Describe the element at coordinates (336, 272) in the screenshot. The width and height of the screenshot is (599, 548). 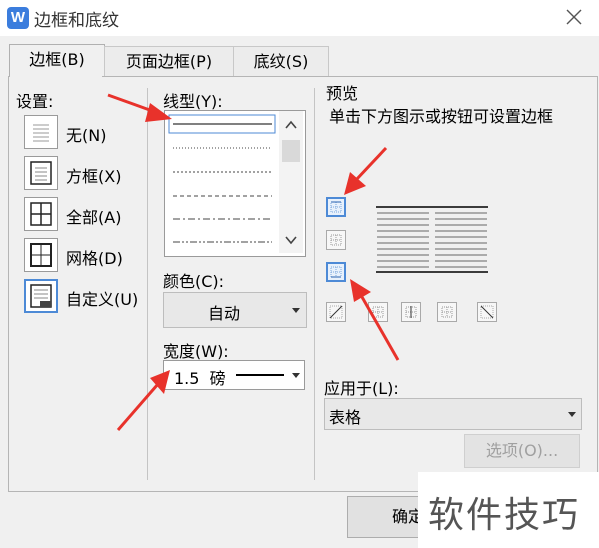
I see `bottom-border-button` at that location.